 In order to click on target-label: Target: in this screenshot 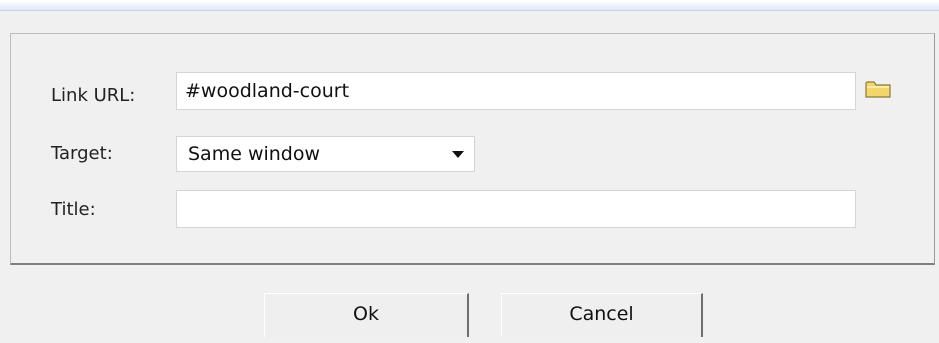, I will do `click(82, 153)`.